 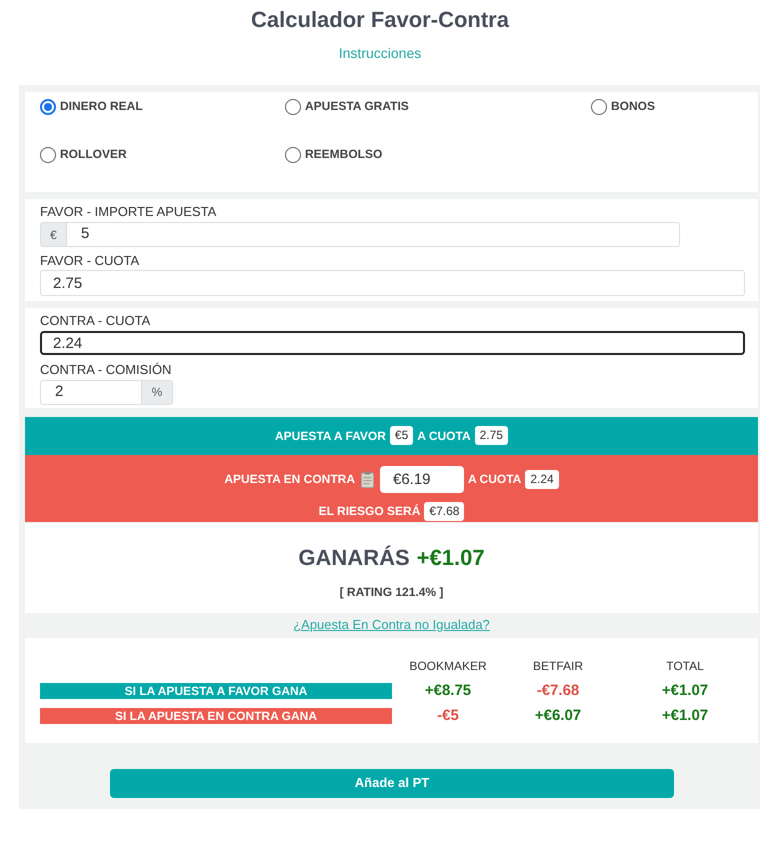 What do you see at coordinates (95, 321) in the screenshot?
I see `field-label: CONTRA - CUOTA` at bounding box center [95, 321].